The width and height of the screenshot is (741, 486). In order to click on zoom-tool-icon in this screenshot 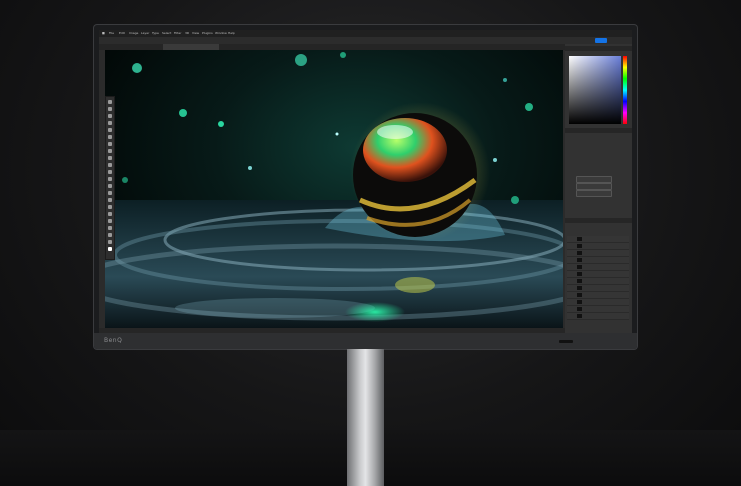, I will do `click(110, 242)`.